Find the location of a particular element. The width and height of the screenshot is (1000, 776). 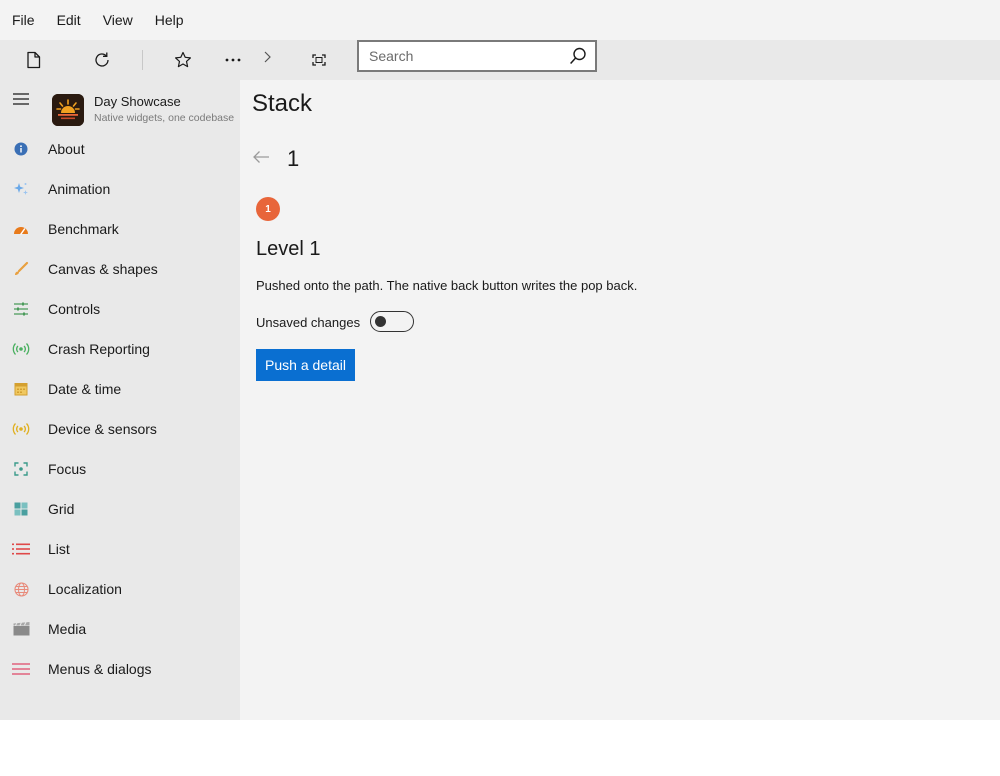

unsaved-changes-label: Unsaved changes is located at coordinates (308, 322).